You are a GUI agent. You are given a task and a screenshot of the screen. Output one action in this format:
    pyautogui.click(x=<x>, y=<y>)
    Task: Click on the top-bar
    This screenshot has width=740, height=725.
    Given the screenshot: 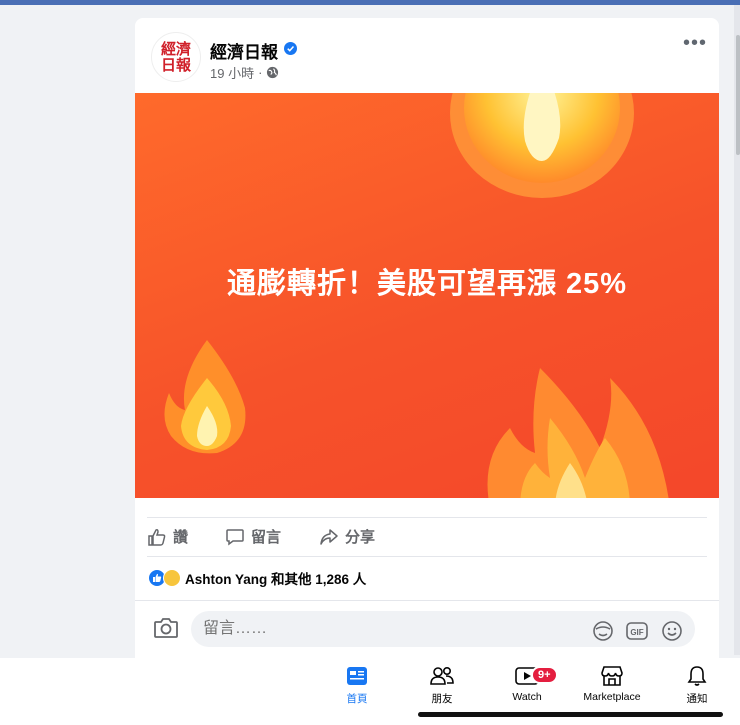 What is the action you would take?
    pyautogui.click(x=370, y=2)
    